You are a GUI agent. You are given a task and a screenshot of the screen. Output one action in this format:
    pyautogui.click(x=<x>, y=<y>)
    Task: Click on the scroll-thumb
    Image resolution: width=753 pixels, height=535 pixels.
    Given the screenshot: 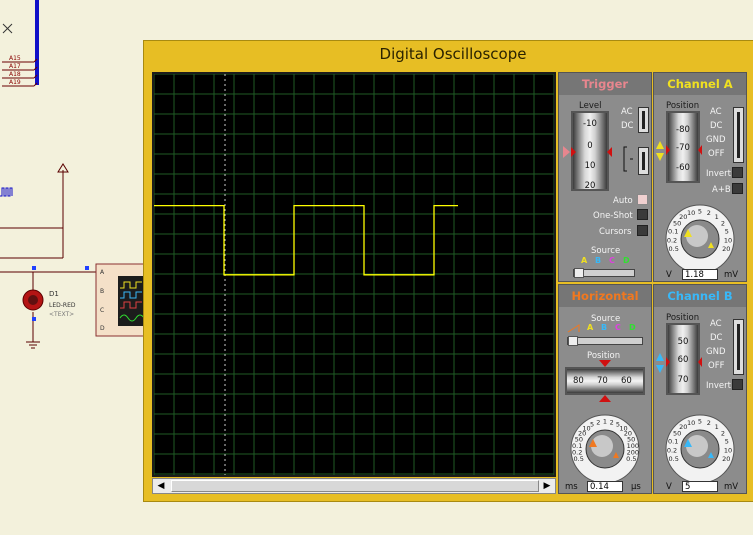 What is the action you would take?
    pyautogui.click(x=355, y=486)
    